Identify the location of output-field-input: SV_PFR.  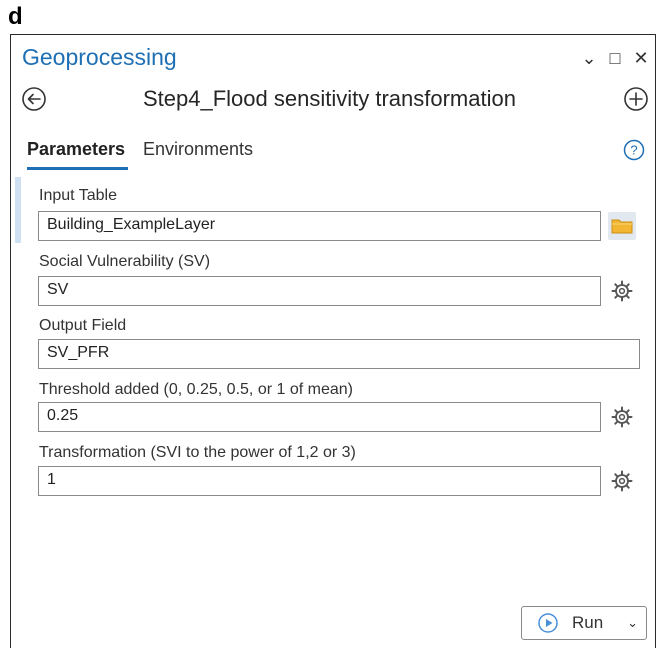
(339, 354).